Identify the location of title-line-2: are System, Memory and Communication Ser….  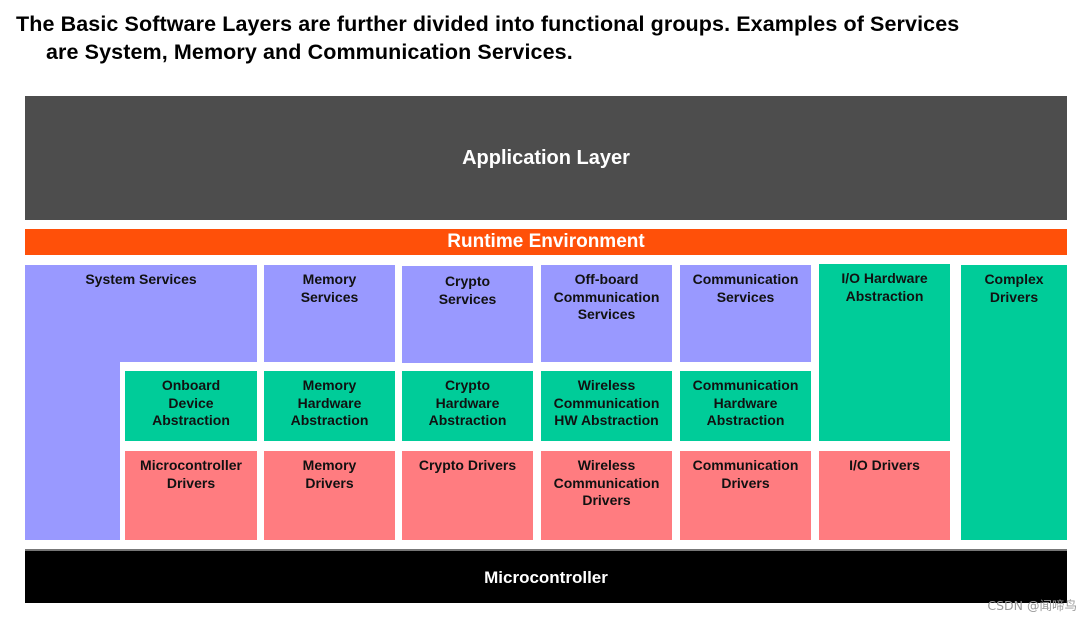
(309, 52).